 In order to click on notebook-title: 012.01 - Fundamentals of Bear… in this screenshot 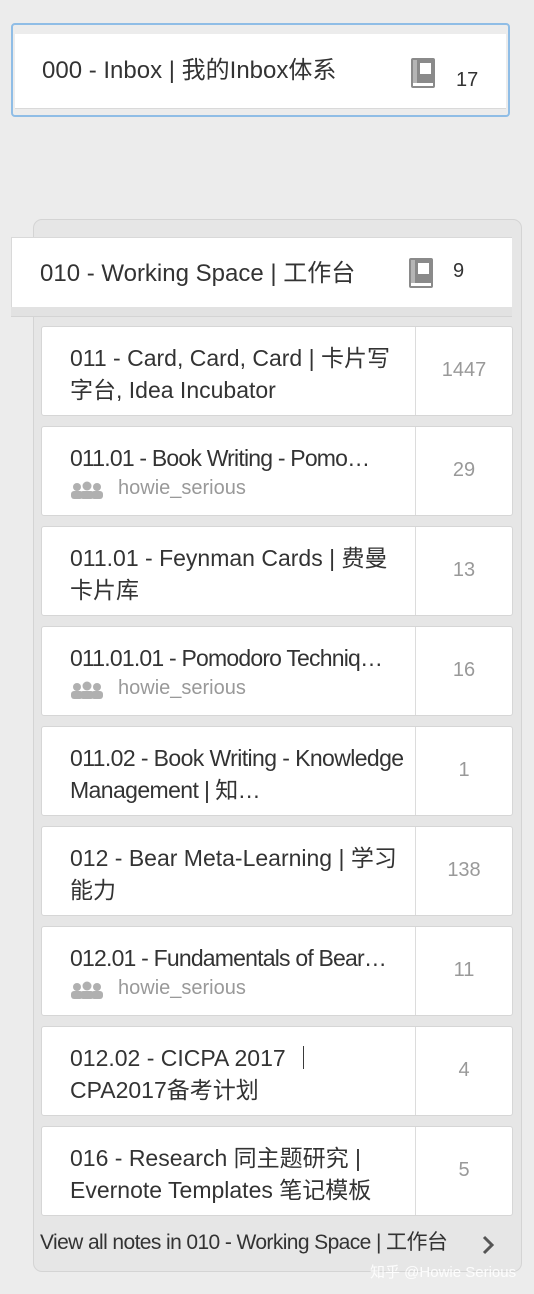, I will do `click(228, 958)`.